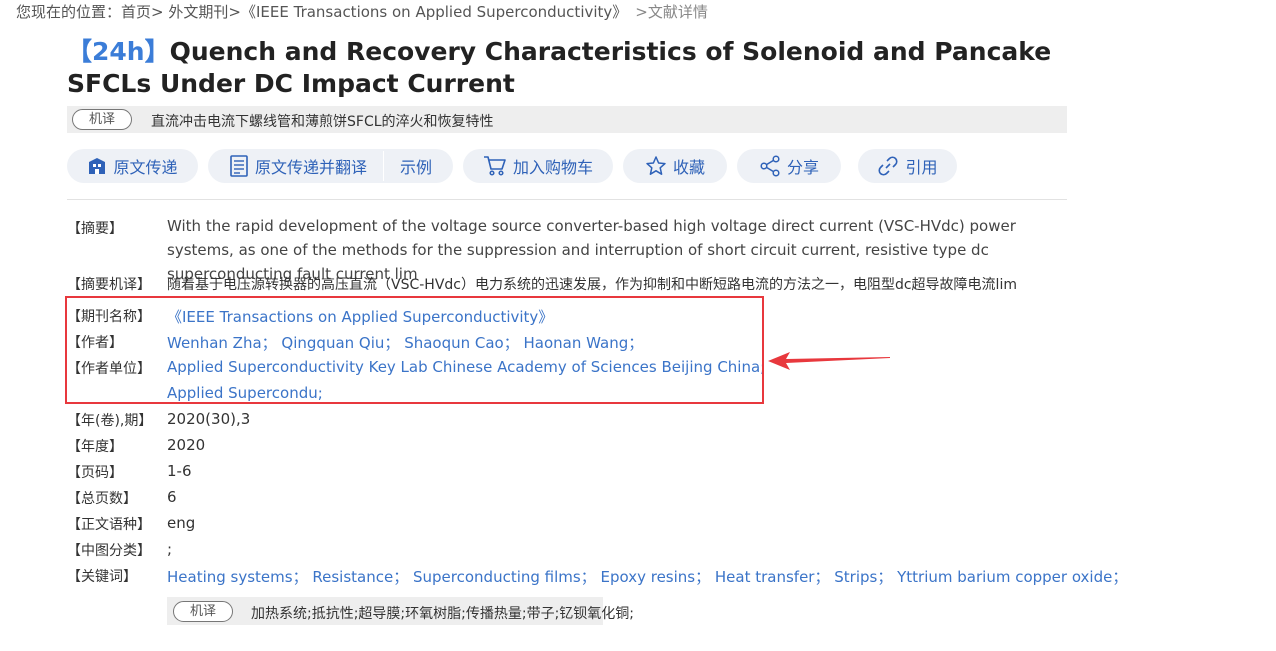  Describe the element at coordinates (172, 497) in the screenshot. I see `total-pages-value: 6` at that location.